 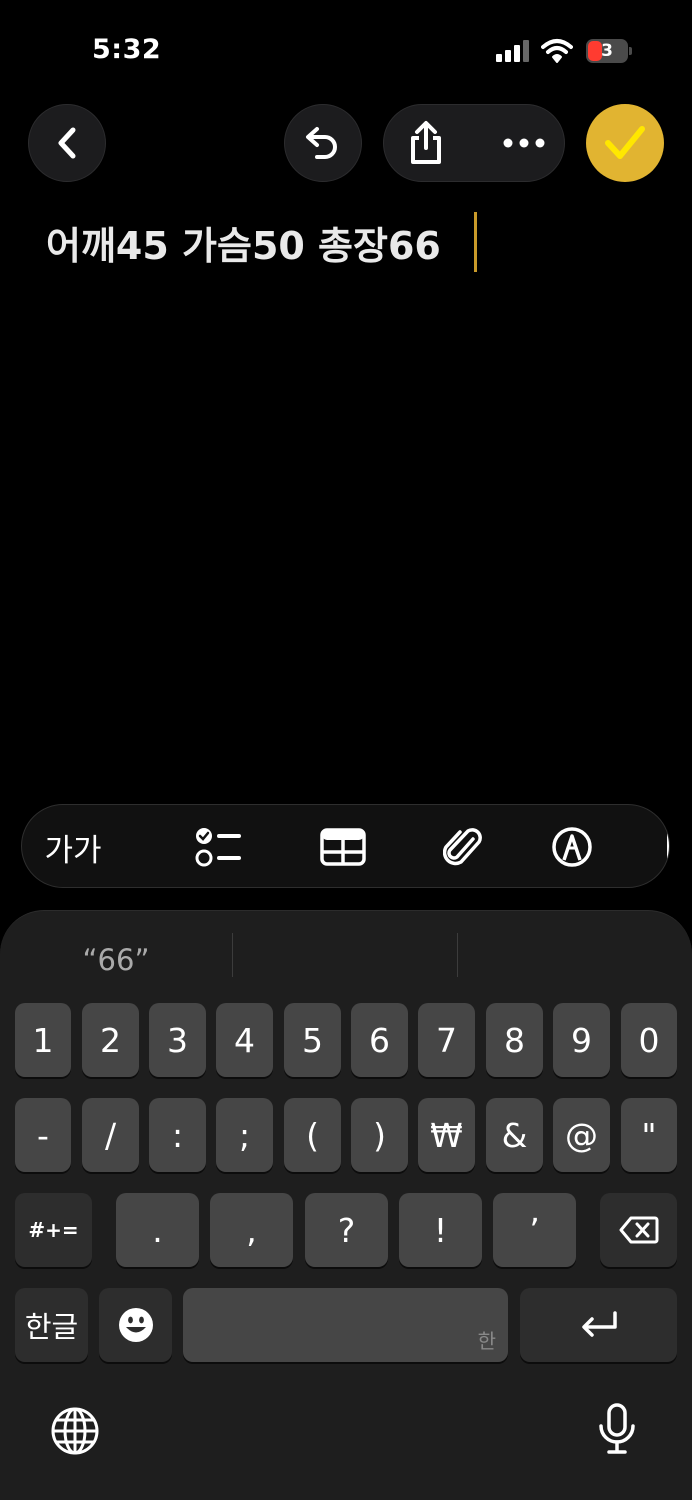 I want to click on undo-button, so click(x=323, y=143).